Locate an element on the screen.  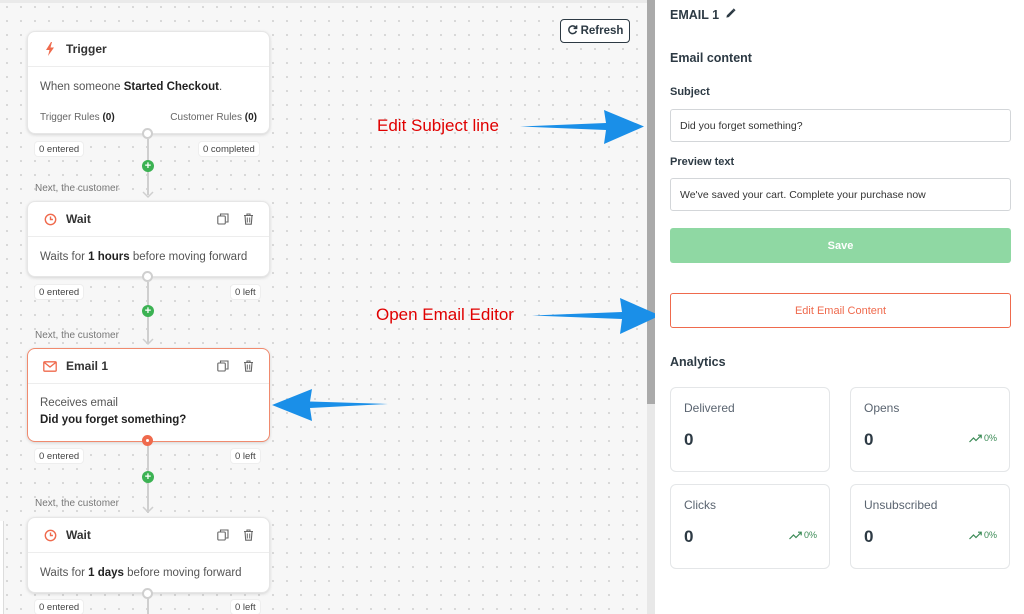
wait-1-output-port is located at coordinates (147, 276).